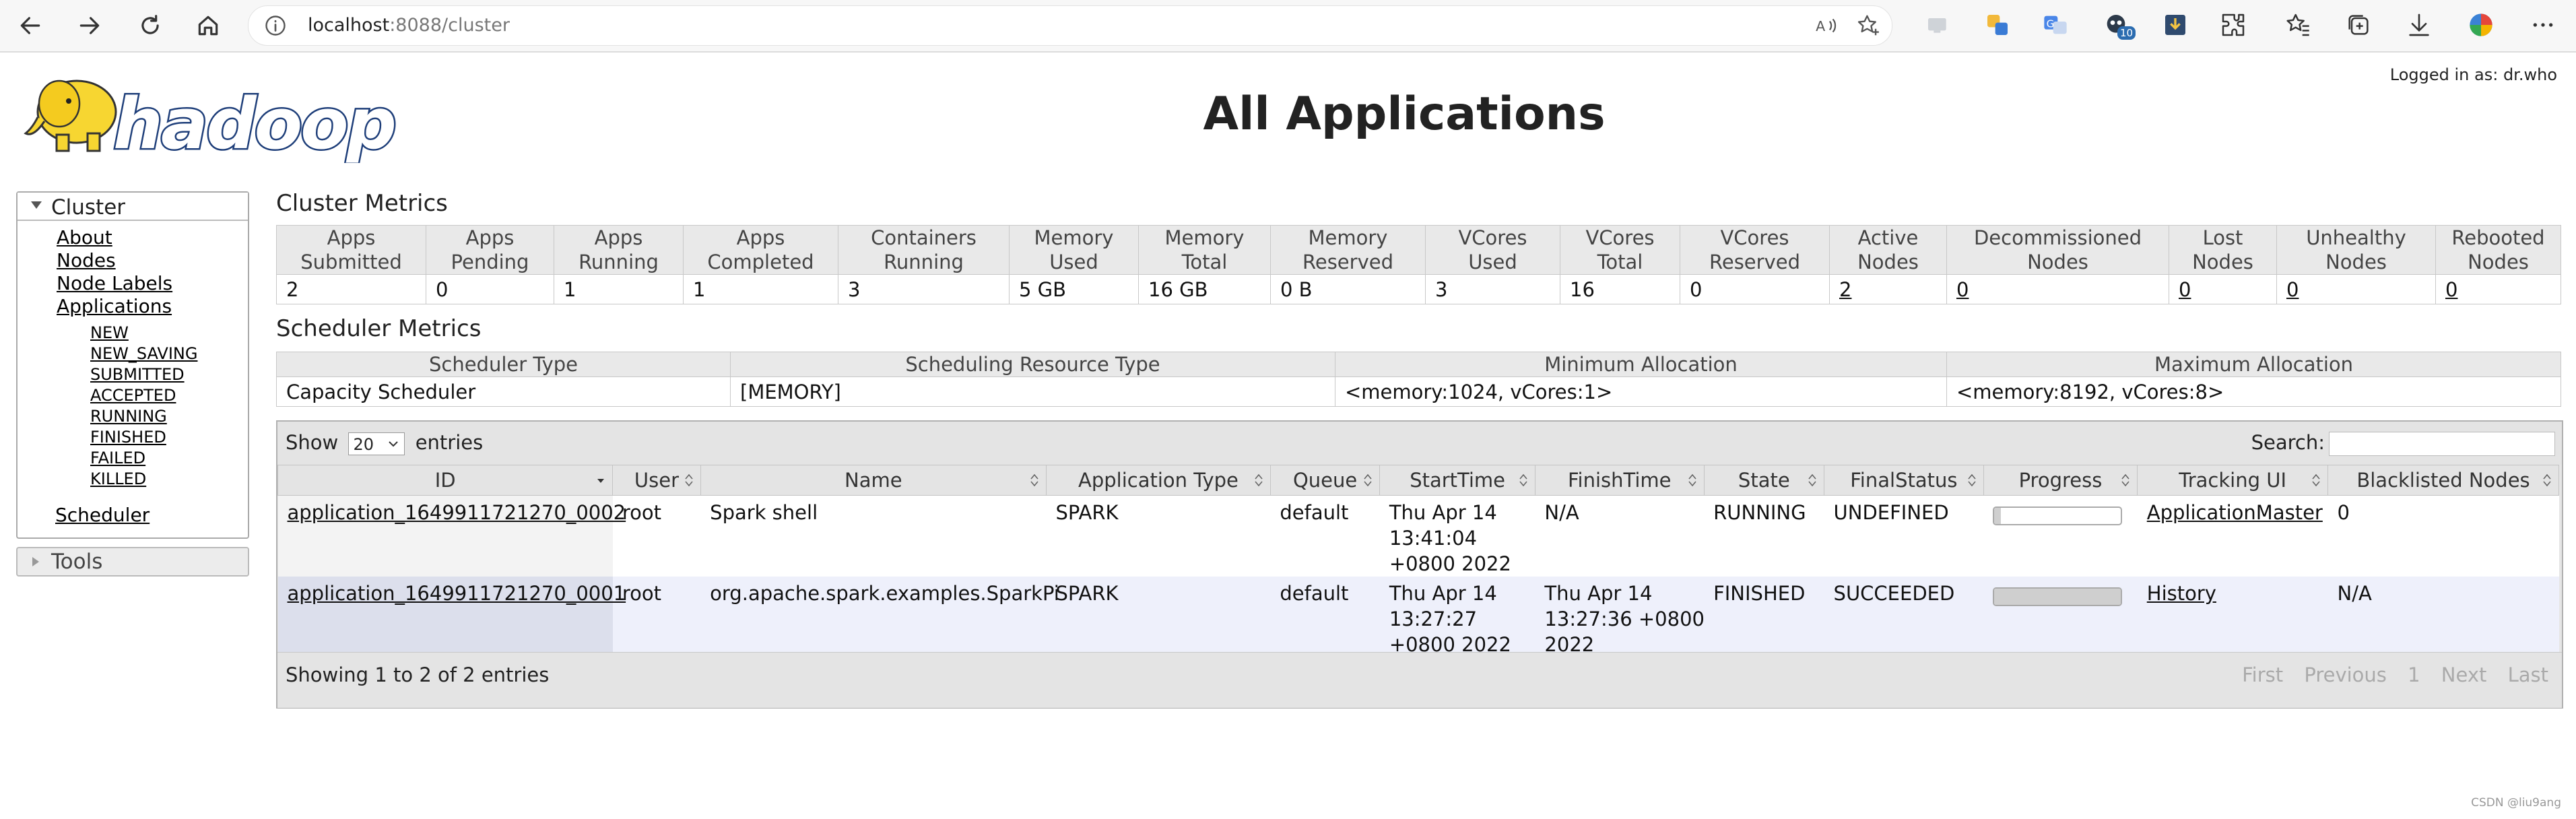 The image size is (2576, 819). What do you see at coordinates (1754, 262) in the screenshot?
I see `cluster-header-line: Reserved` at bounding box center [1754, 262].